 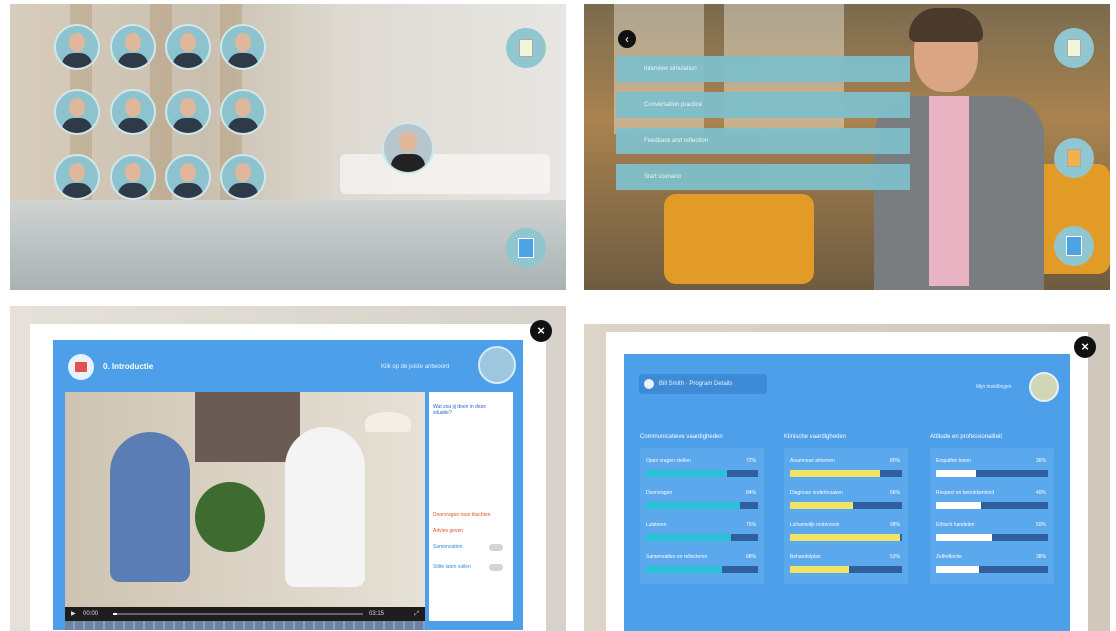 What do you see at coordinates (656, 525) in the screenshot?
I see `stat-label: Luisteren` at bounding box center [656, 525].